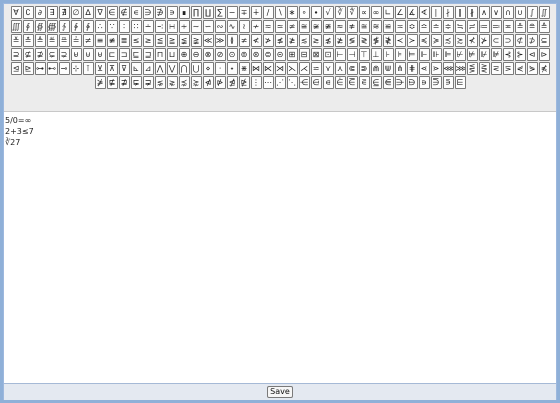  I want to click on symbol-button: −, so click(232, 12).